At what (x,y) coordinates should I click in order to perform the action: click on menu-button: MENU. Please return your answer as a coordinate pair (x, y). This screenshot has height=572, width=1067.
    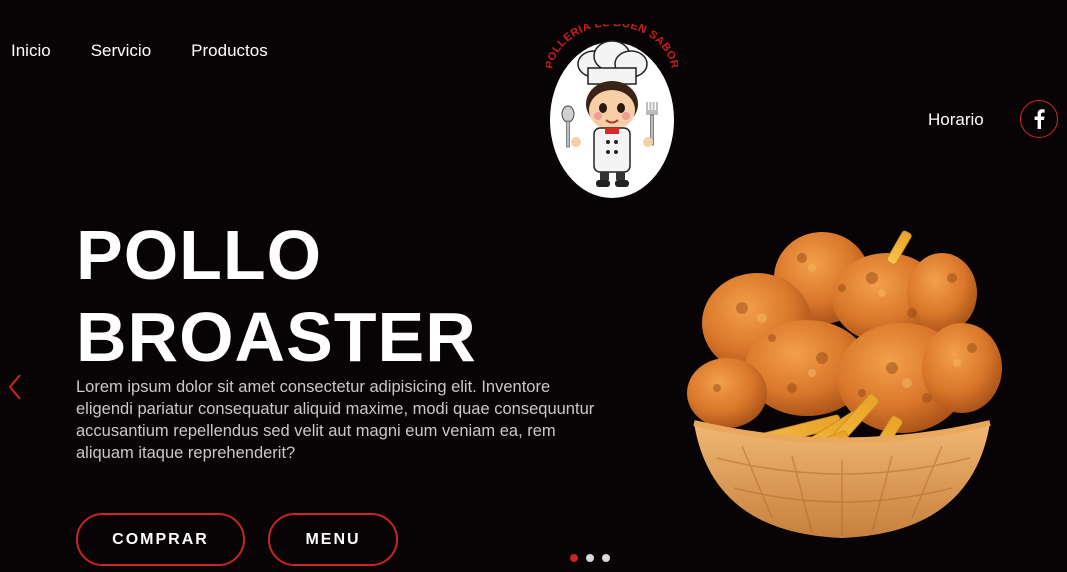
    Looking at the image, I should click on (333, 539).